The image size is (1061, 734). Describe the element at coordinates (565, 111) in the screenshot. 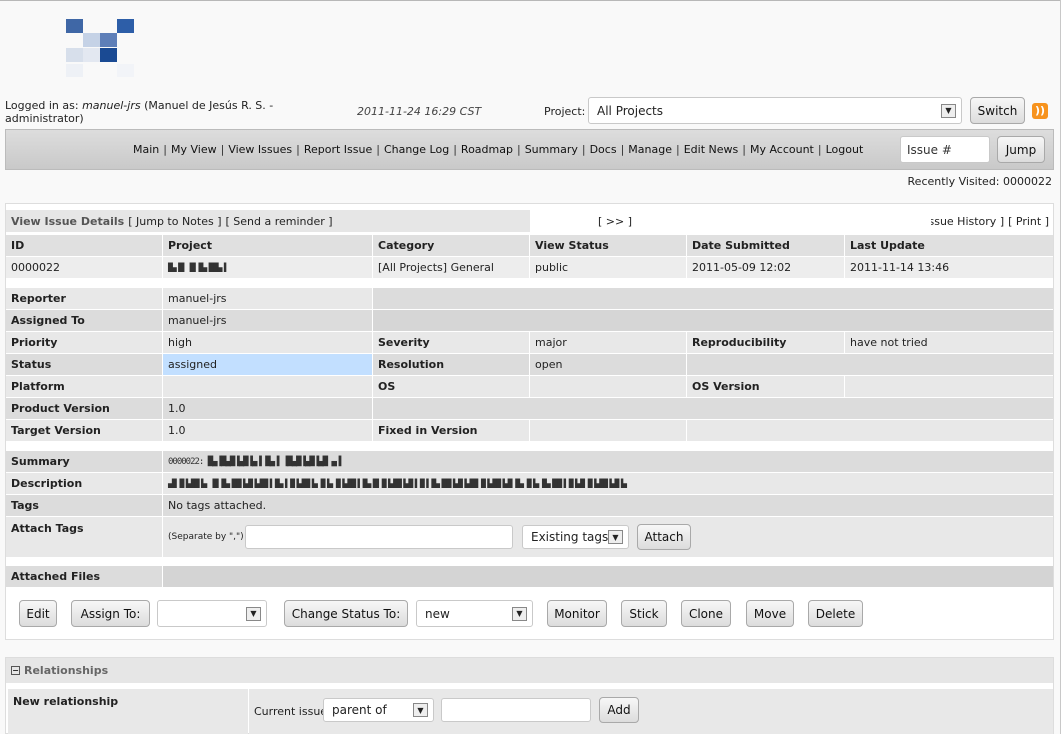

I see `project-label: Project:` at that location.